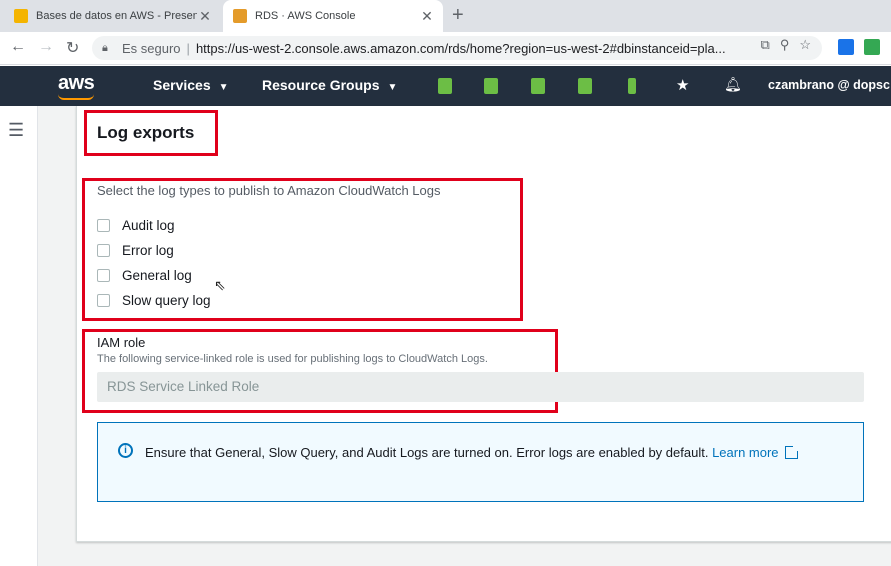 The height and width of the screenshot is (566, 891). Describe the element at coordinates (148, 250) in the screenshot. I see `checkbox-label: Error log` at that location.